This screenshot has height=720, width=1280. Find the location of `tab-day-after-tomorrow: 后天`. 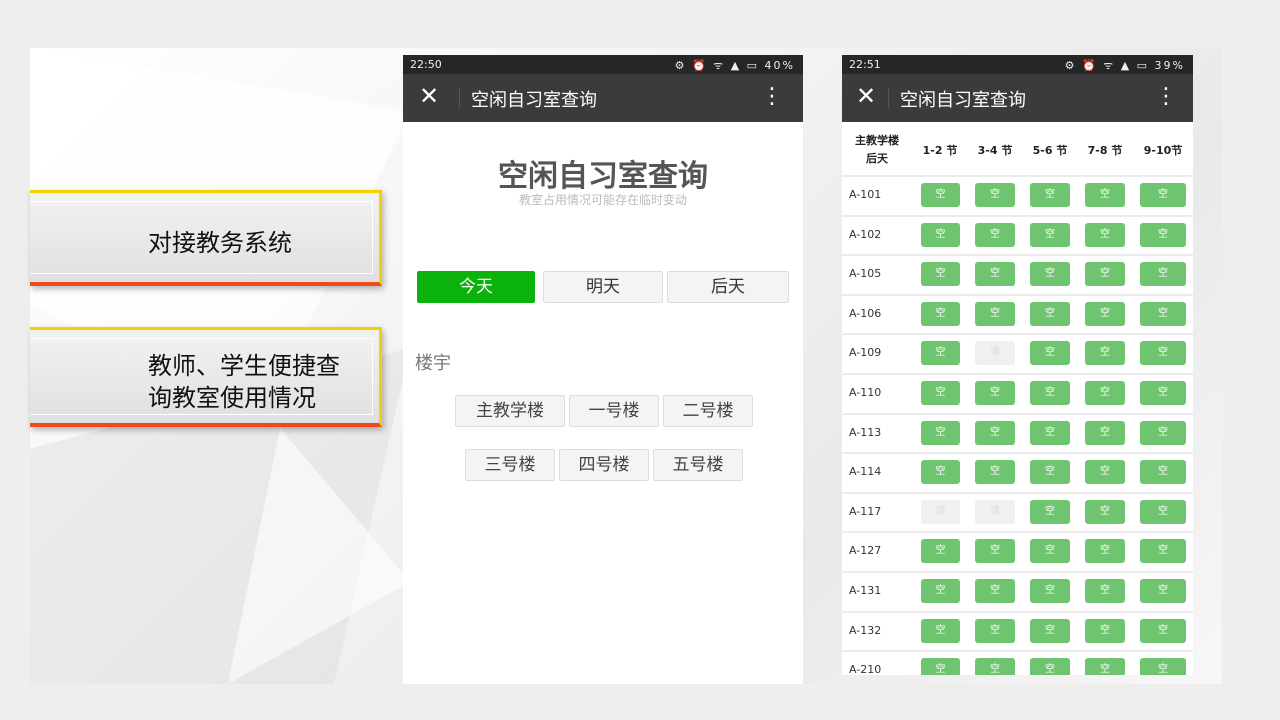

tab-day-after-tomorrow: 后天 is located at coordinates (728, 287).